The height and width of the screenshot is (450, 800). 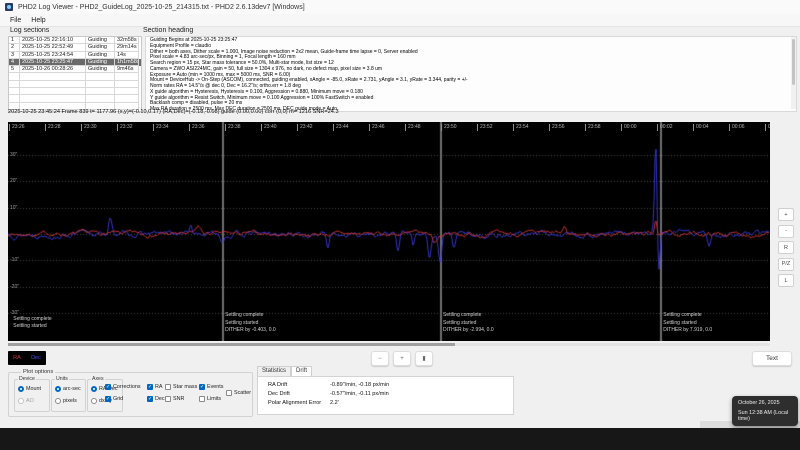 What do you see at coordinates (14, 181) in the screenshot?
I see `arcsec-tick: 20"` at bounding box center [14, 181].